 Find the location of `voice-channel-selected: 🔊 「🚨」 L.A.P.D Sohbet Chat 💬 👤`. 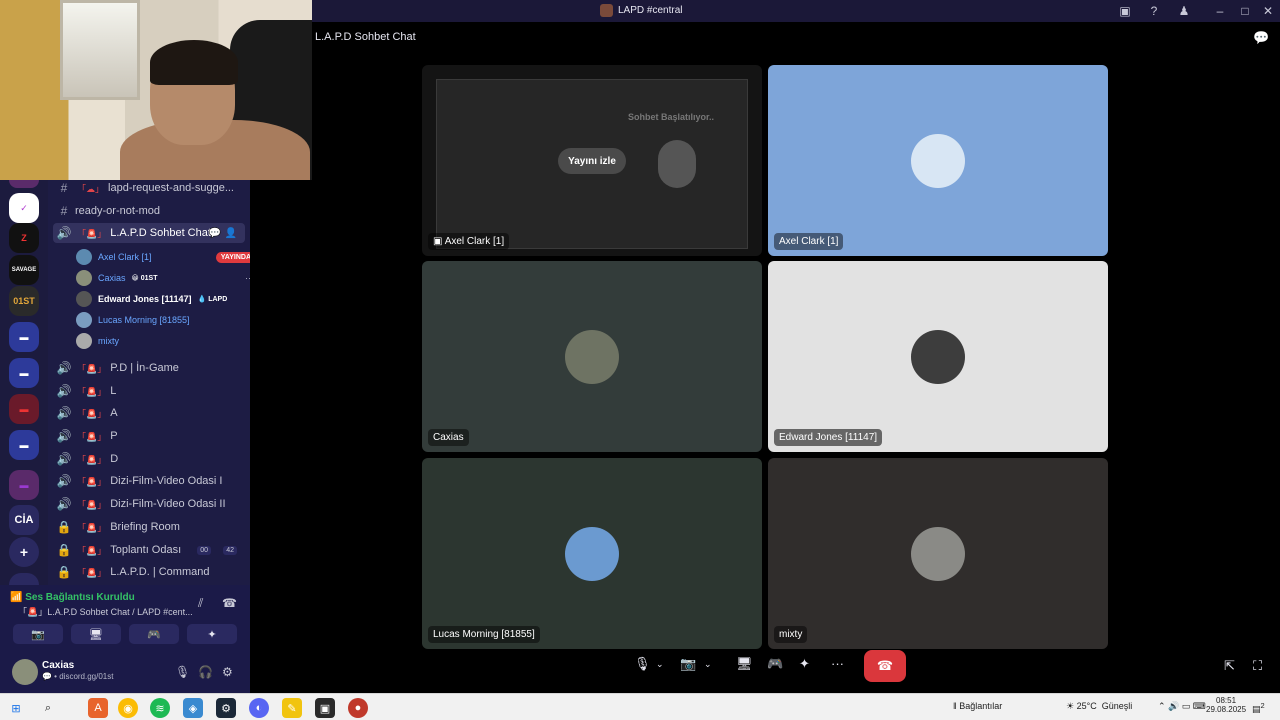

voice-channel-selected: 🔊 「🚨」 L.A.P.D Sohbet Chat 💬 👤 is located at coordinates (149, 233).